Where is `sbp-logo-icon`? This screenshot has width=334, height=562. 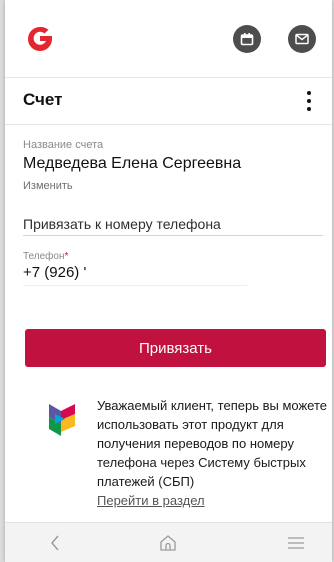 sbp-logo-icon is located at coordinates (62, 420).